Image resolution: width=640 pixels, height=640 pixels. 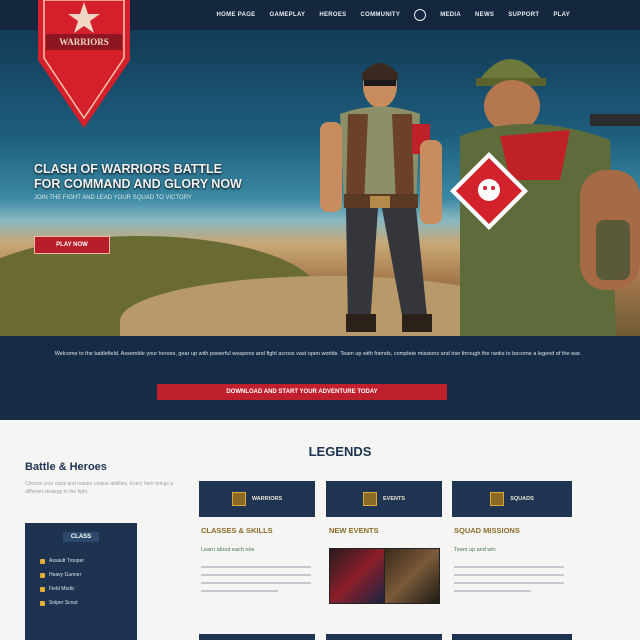 What do you see at coordinates (65, 575) in the screenshot?
I see `class-item-label: Heavy Gunner` at bounding box center [65, 575].